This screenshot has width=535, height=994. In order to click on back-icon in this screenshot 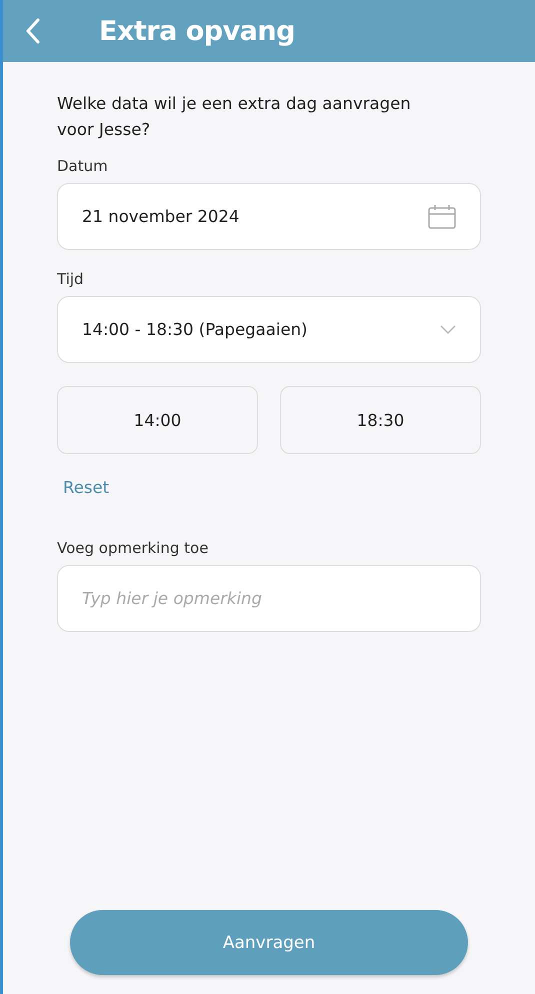, I will do `click(33, 31)`.